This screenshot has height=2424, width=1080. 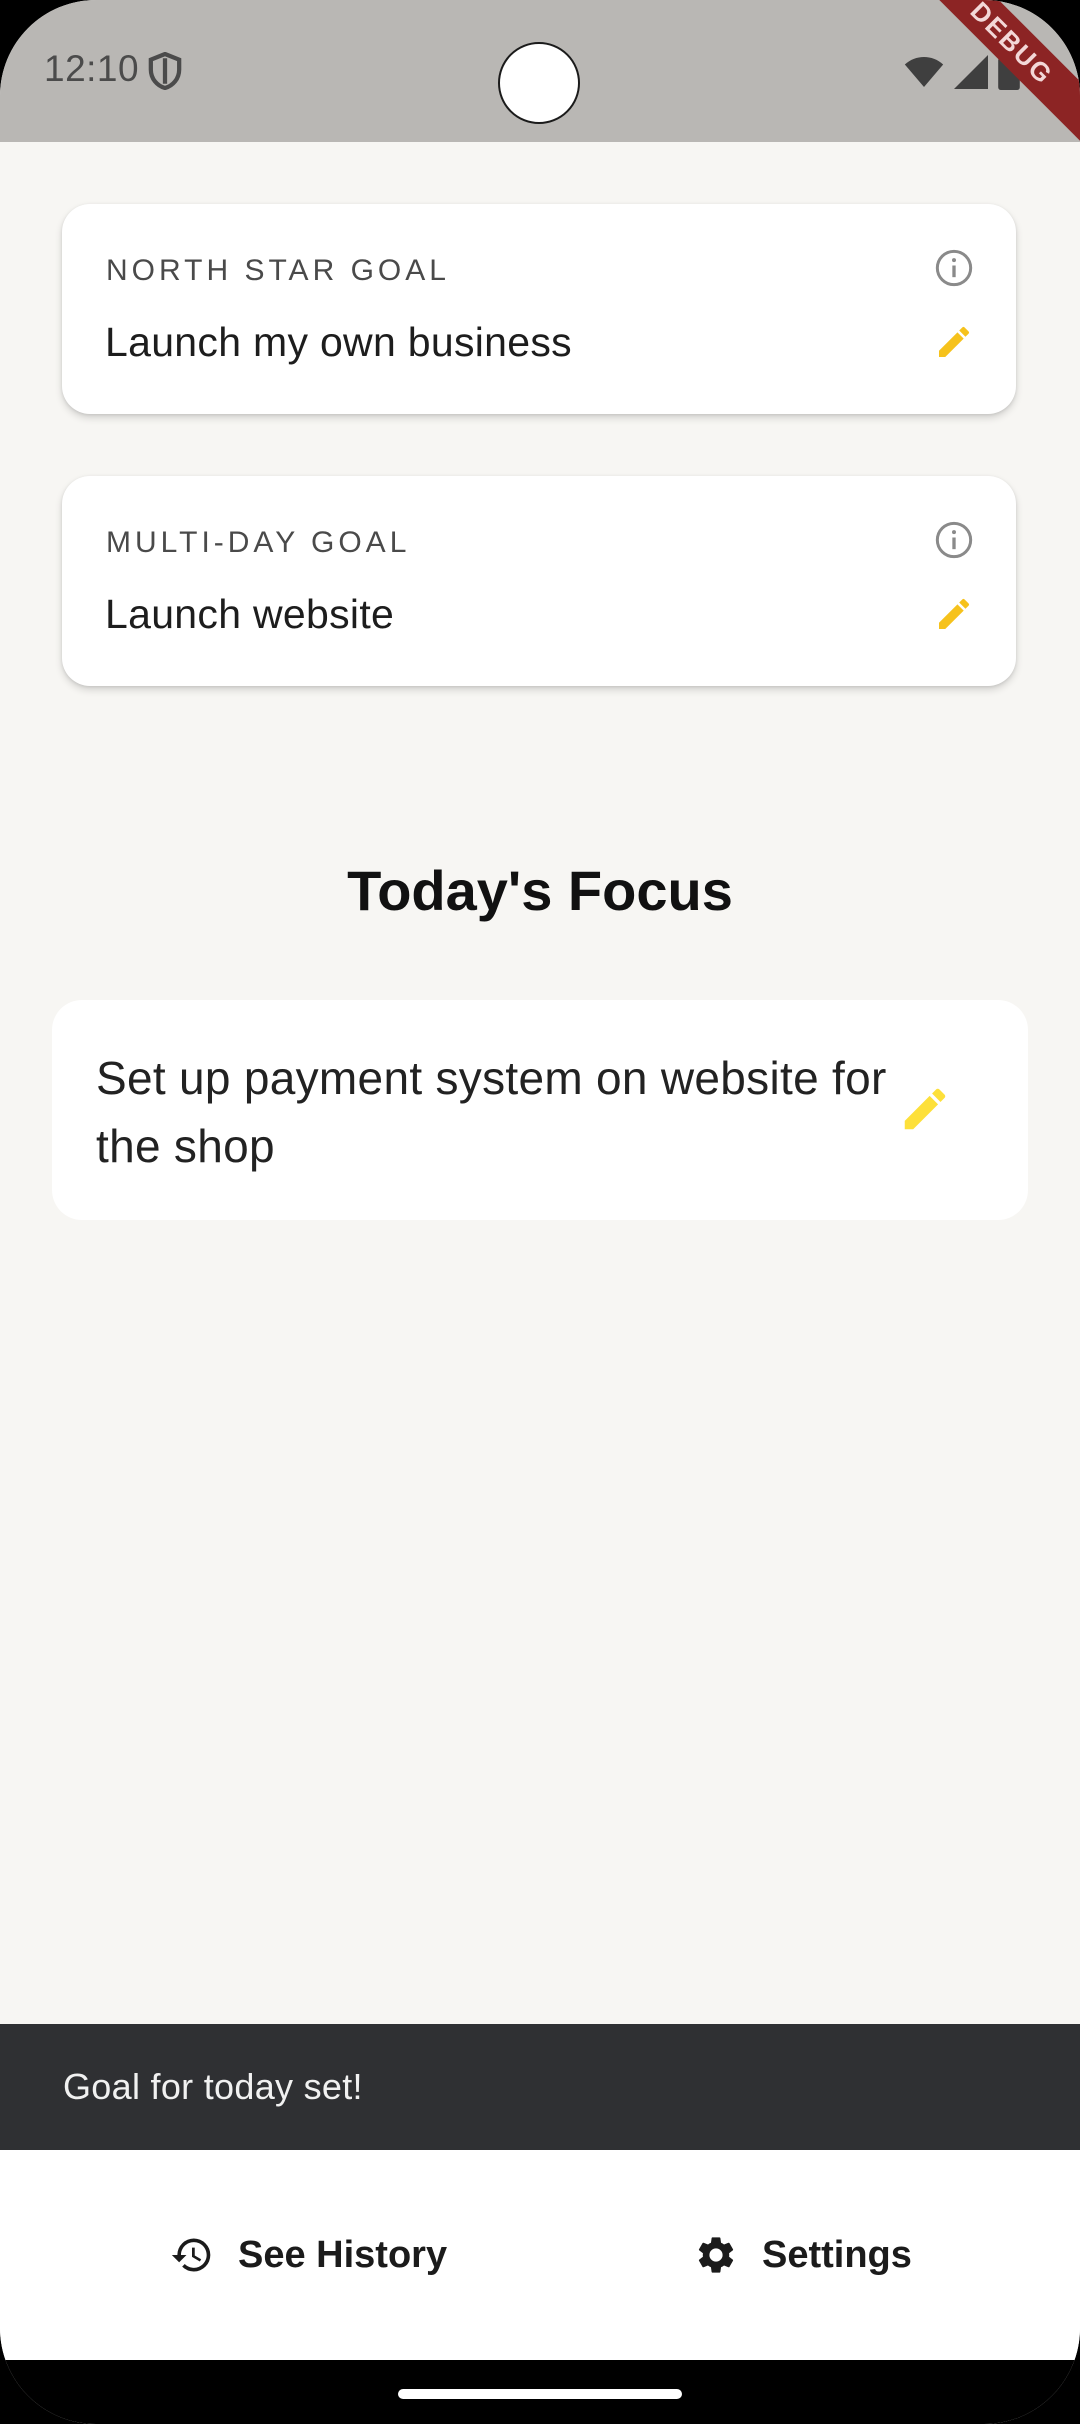 I want to click on system-navigation-bar, so click(x=540, y=2392).